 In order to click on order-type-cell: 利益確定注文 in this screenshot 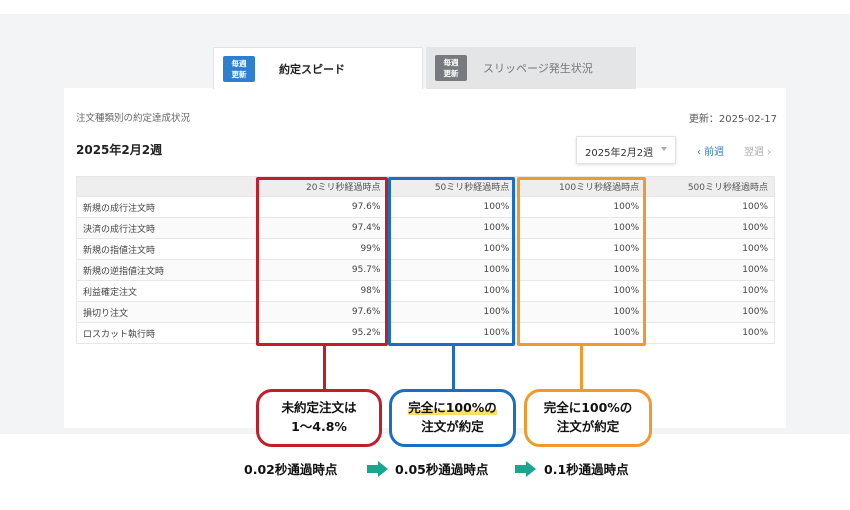, I will do `click(166, 291)`.